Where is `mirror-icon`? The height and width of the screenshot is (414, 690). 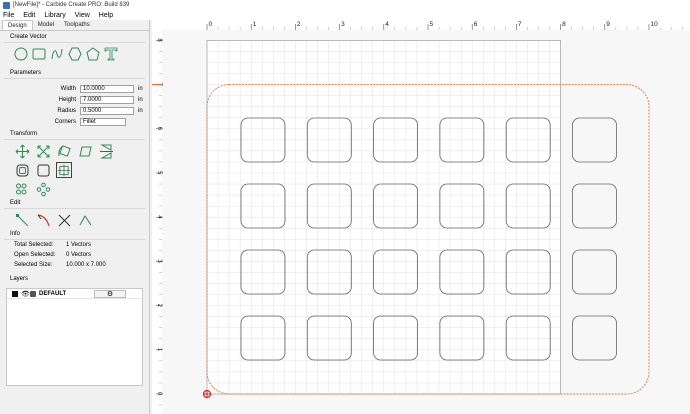 mirror-icon is located at coordinates (106, 151).